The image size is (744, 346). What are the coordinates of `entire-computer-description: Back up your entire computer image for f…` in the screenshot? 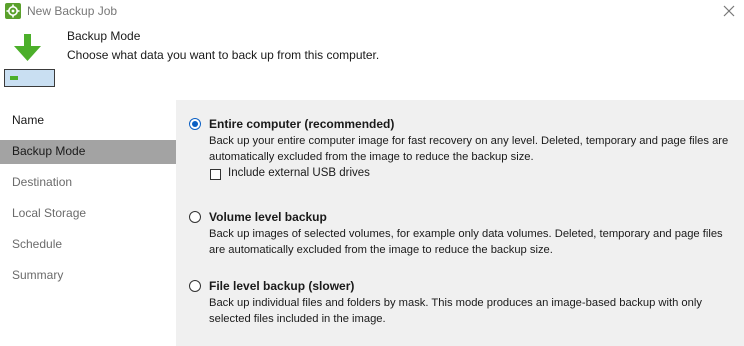 It's located at (469, 149).